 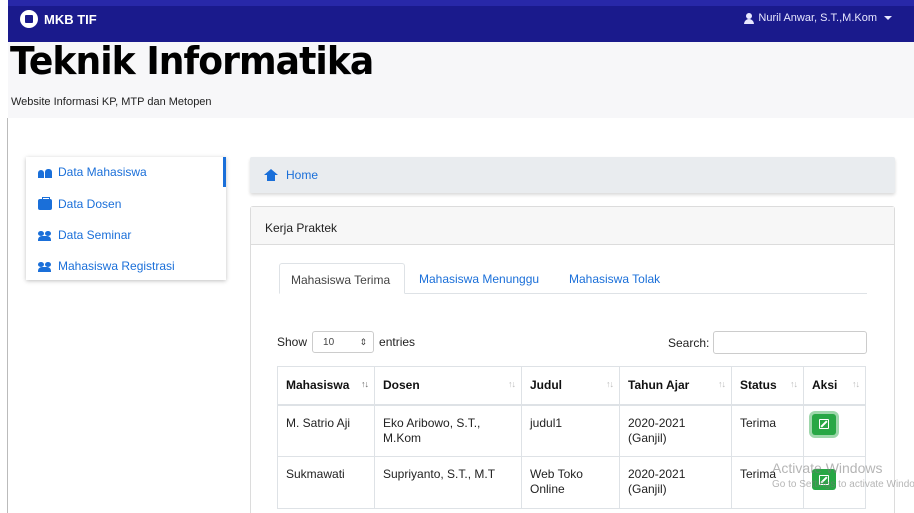 I want to click on sidebar-item-label: Data Mahasiswa, so click(x=102, y=172).